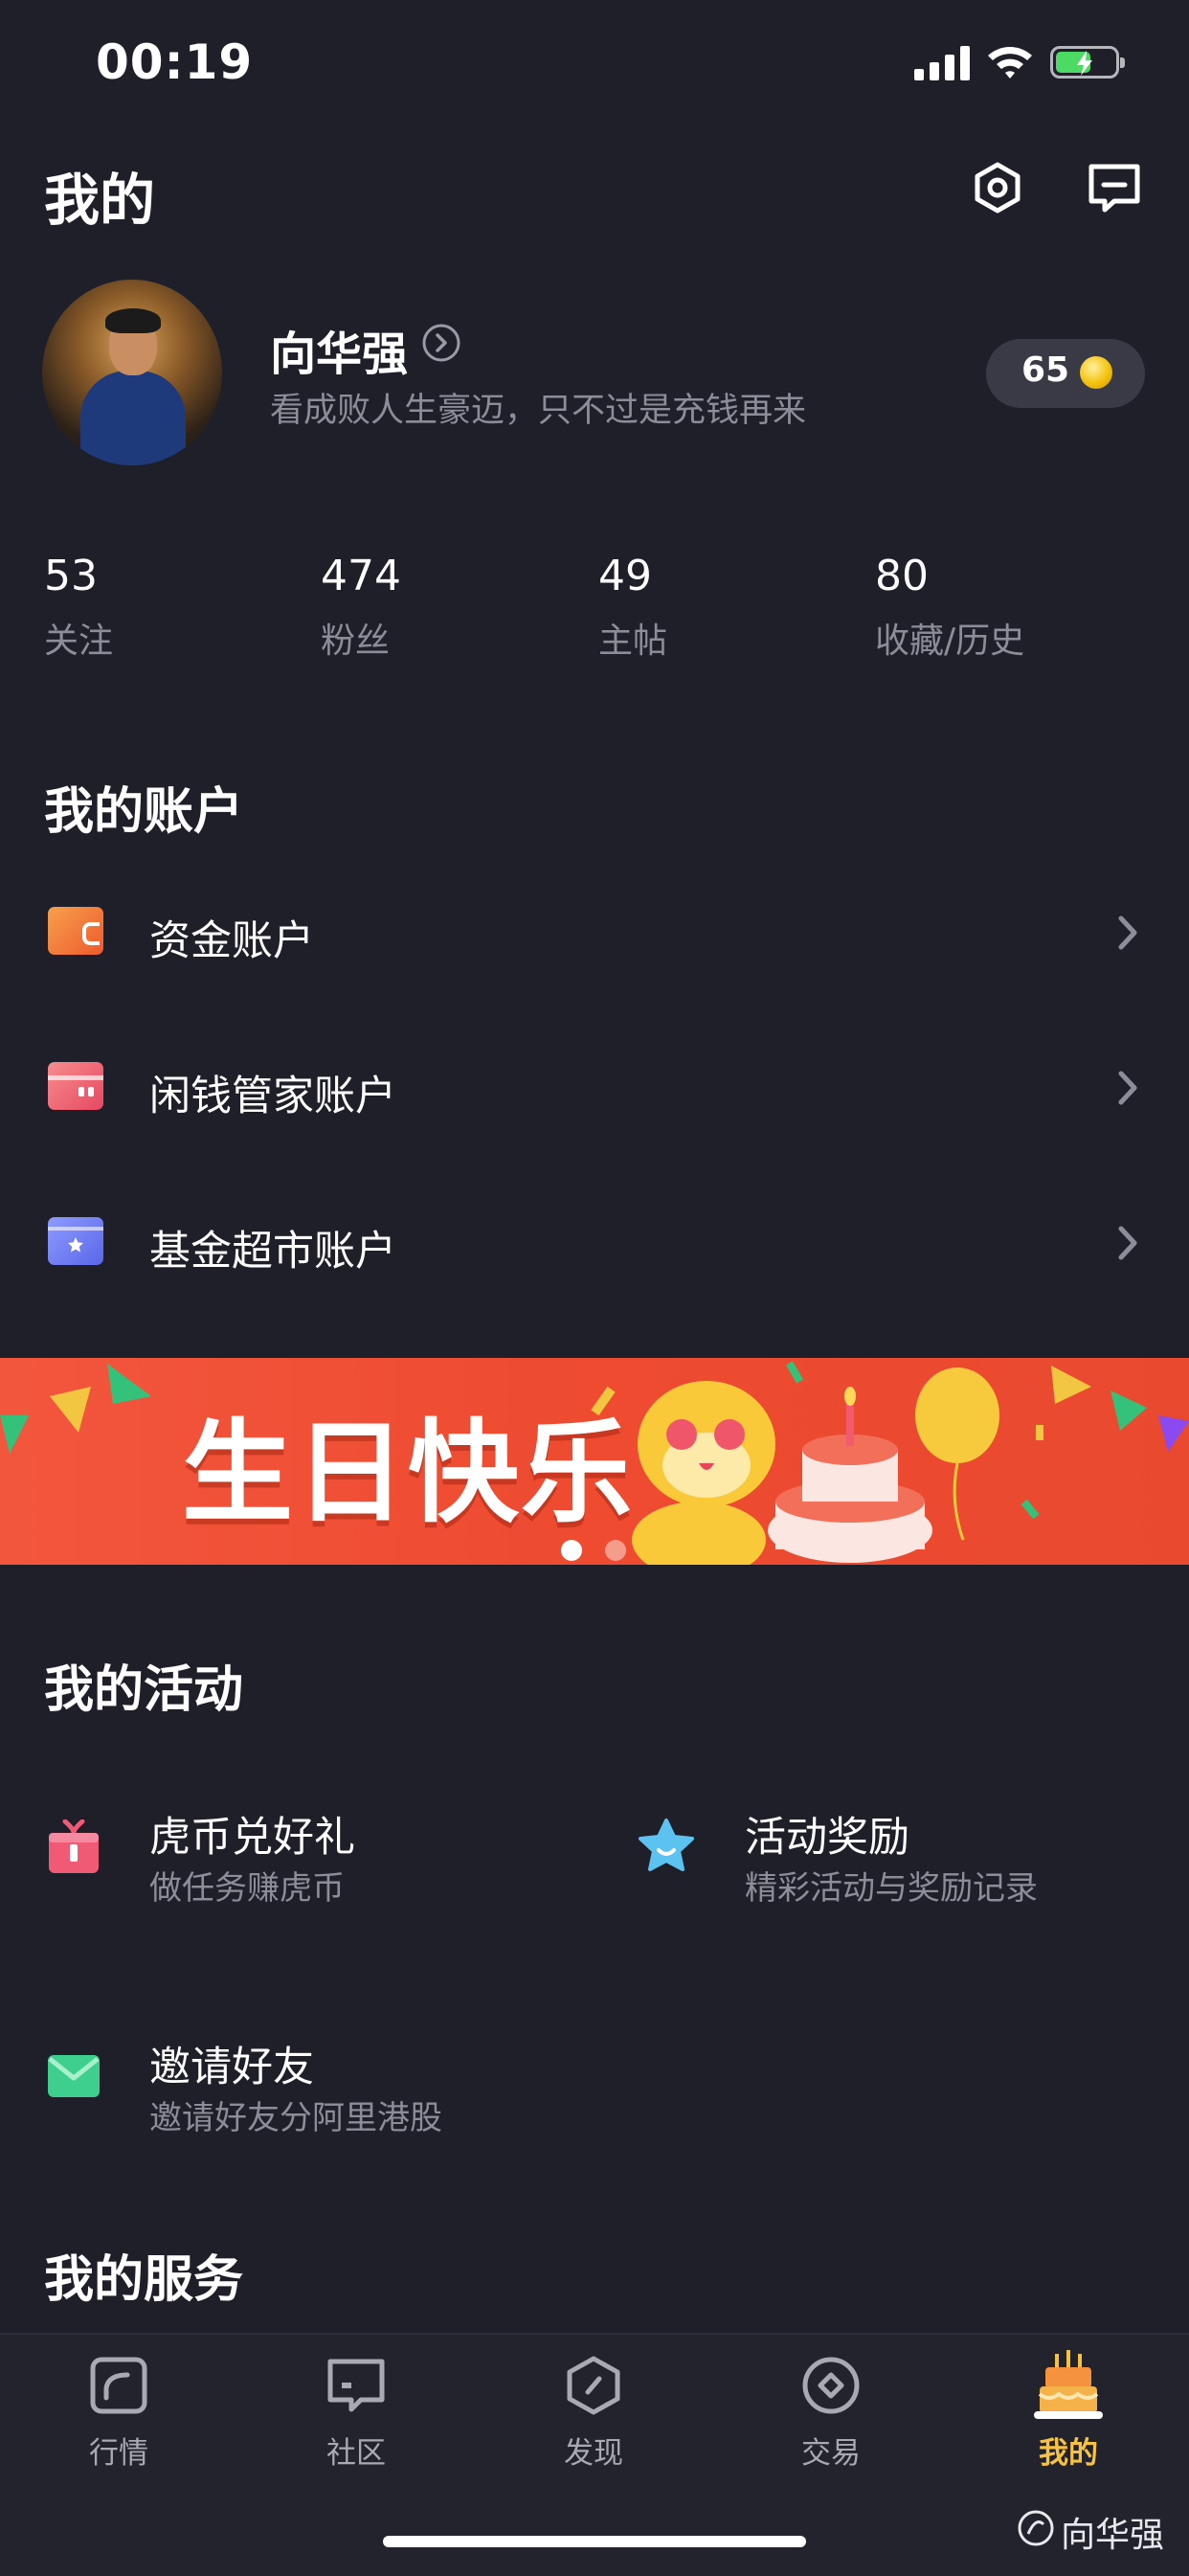 The image size is (1189, 2576). I want to click on tab-label: 交易, so click(831, 2453).